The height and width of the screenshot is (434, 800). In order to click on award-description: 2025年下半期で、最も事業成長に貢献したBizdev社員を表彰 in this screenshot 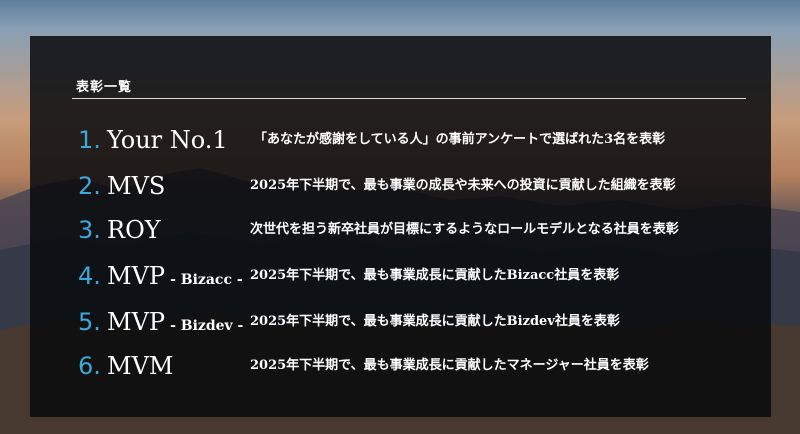, I will do `click(435, 321)`.